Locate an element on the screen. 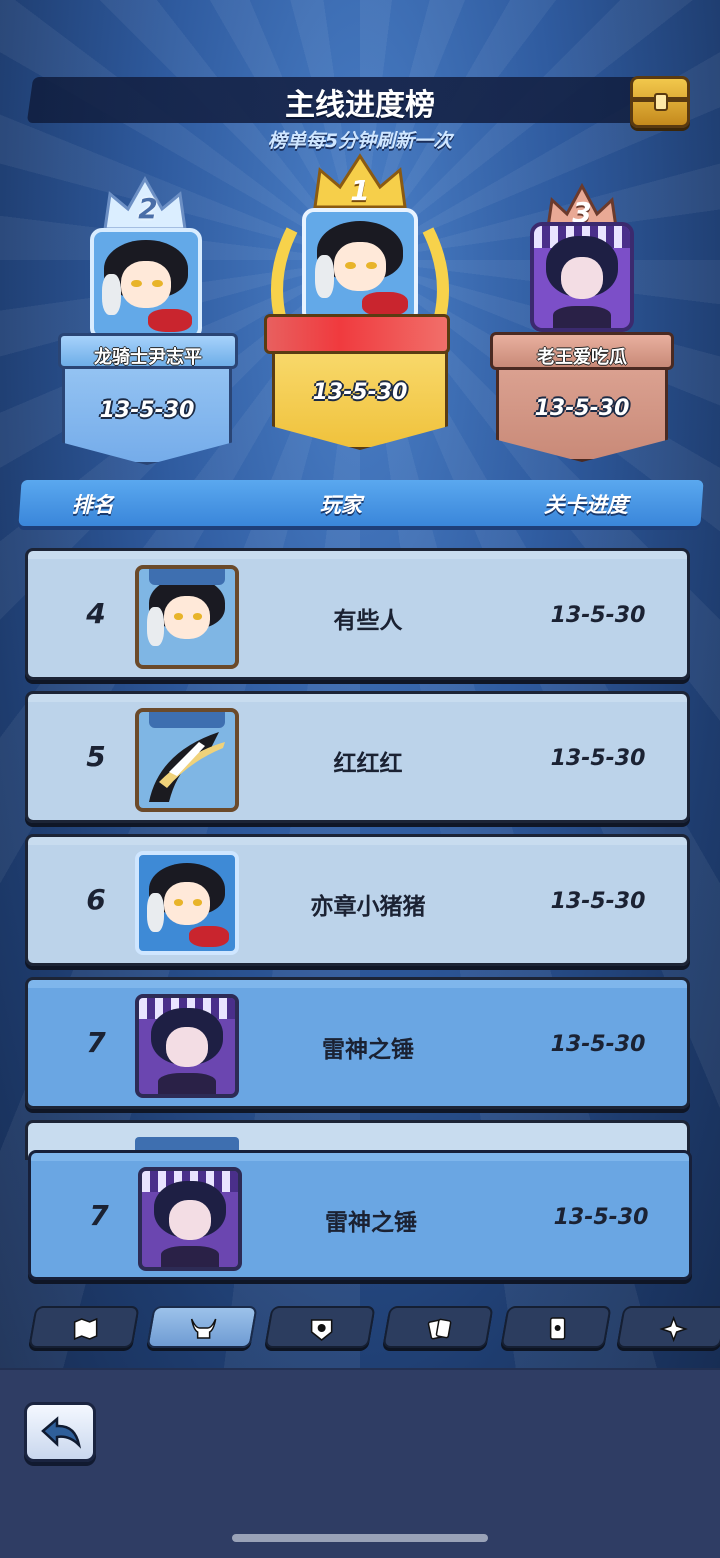 The image size is (720, 1558). card-icon is located at coordinates (557, 1328).